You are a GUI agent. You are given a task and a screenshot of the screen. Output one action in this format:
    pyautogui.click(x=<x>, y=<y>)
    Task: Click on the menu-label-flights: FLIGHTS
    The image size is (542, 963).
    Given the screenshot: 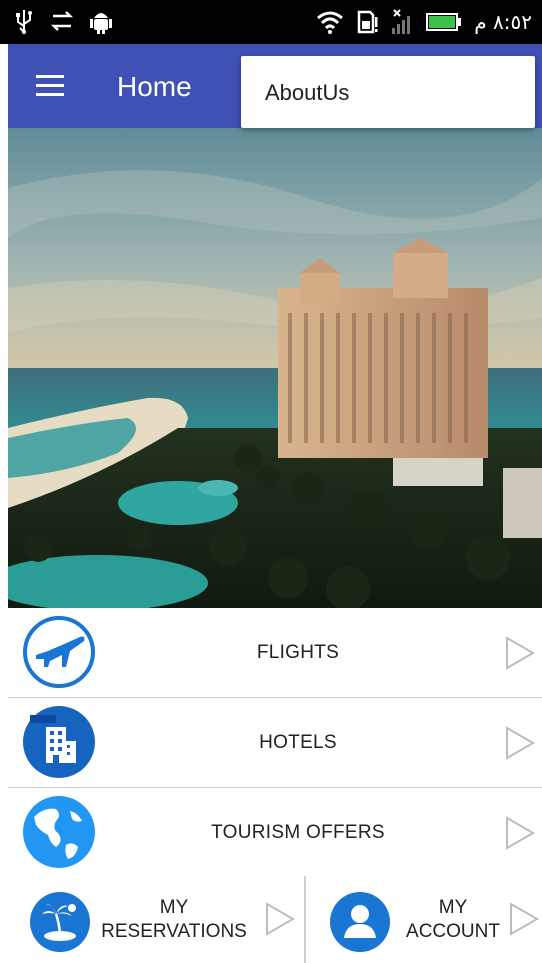 What is the action you would take?
    pyautogui.click(x=298, y=652)
    